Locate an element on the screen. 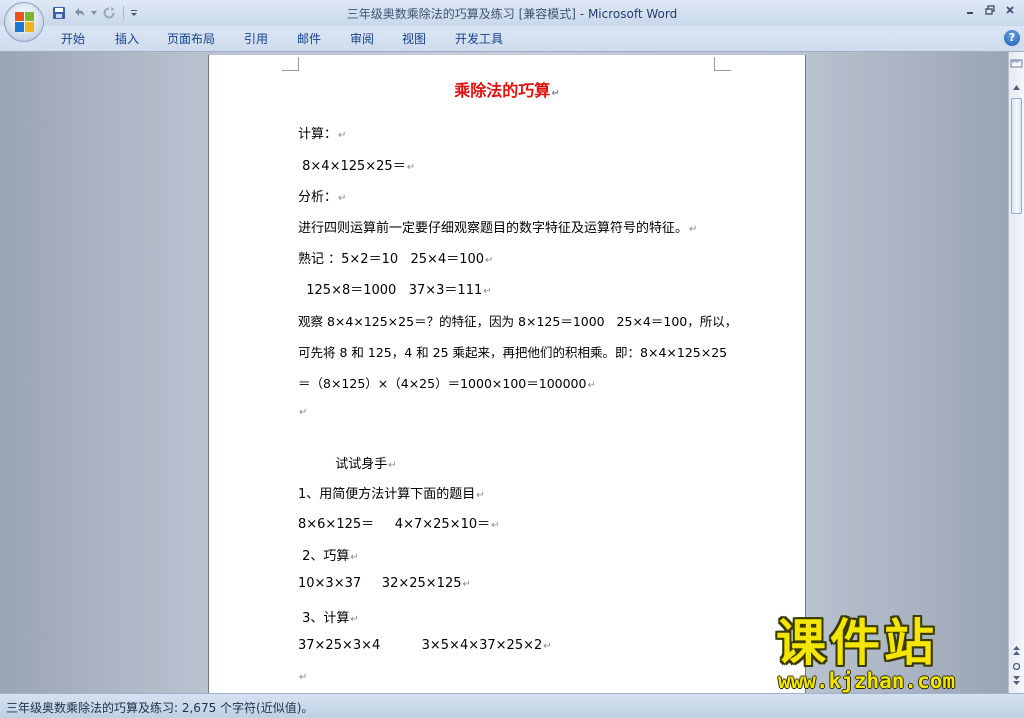  close-icon is located at coordinates (1010, 10).